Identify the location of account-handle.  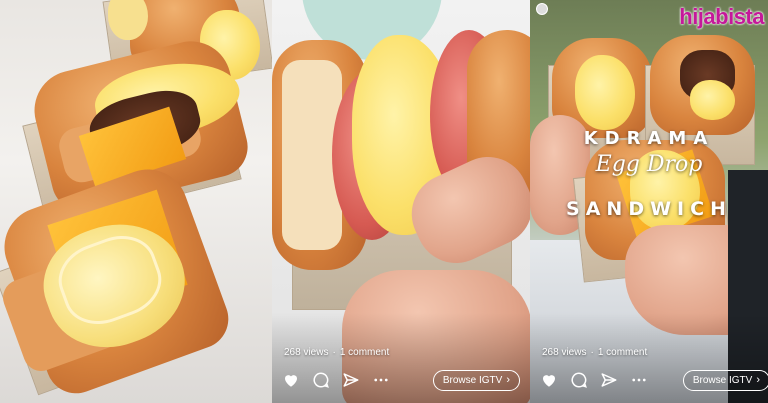
(542, 9).